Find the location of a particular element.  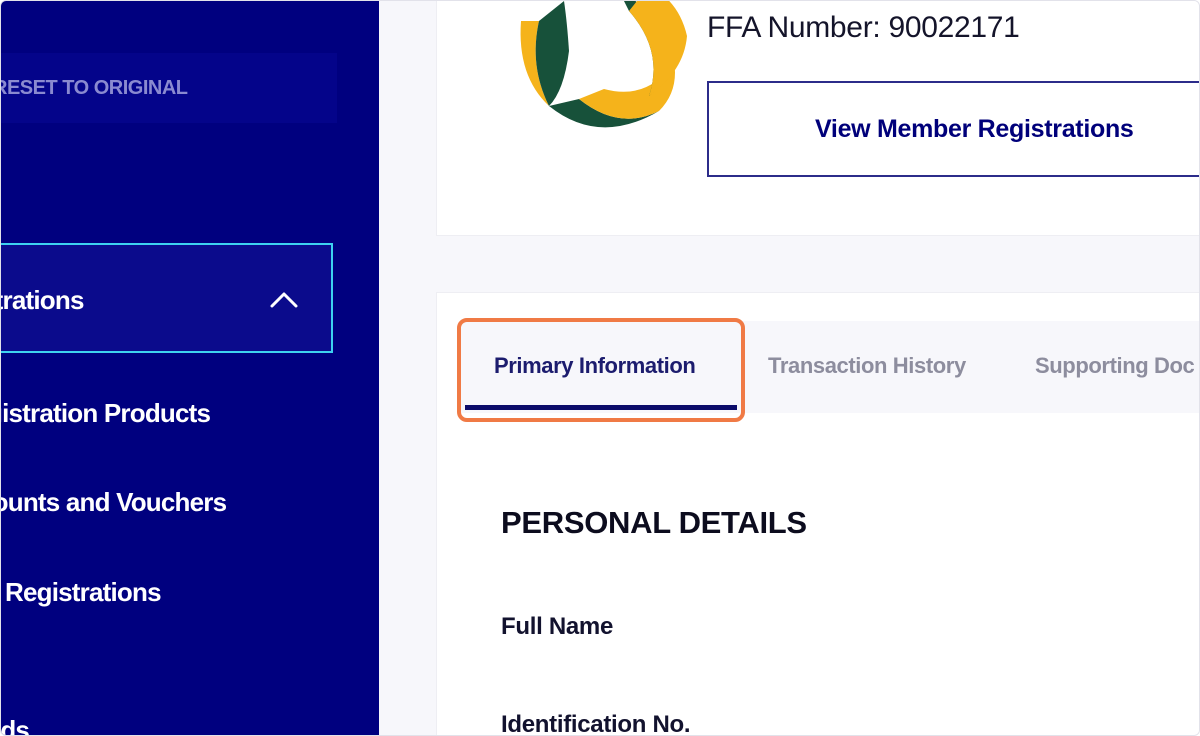

view-member-registrations-label: View Member Registrations is located at coordinates (974, 128).